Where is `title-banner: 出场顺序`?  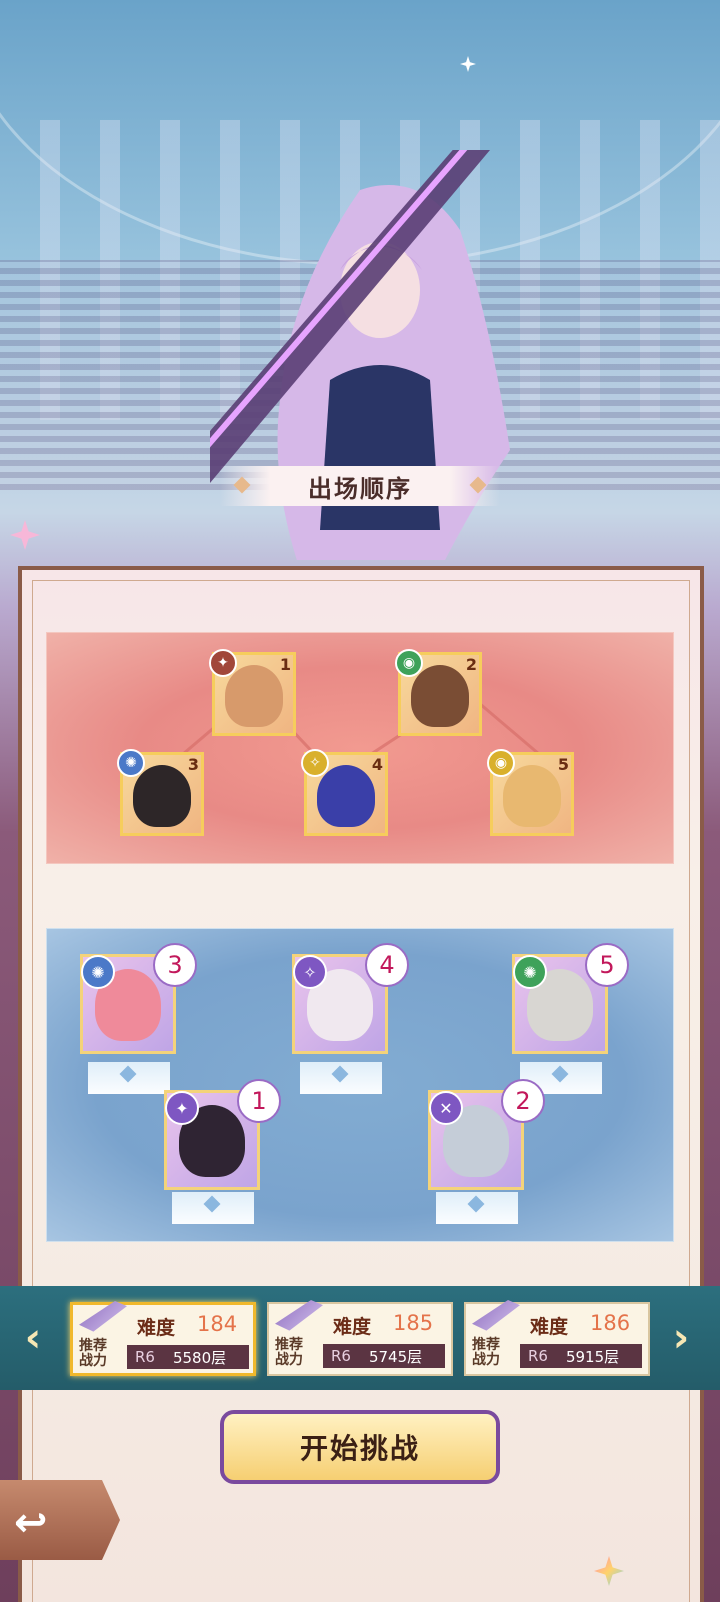 title-banner: 出场顺序 is located at coordinates (360, 486).